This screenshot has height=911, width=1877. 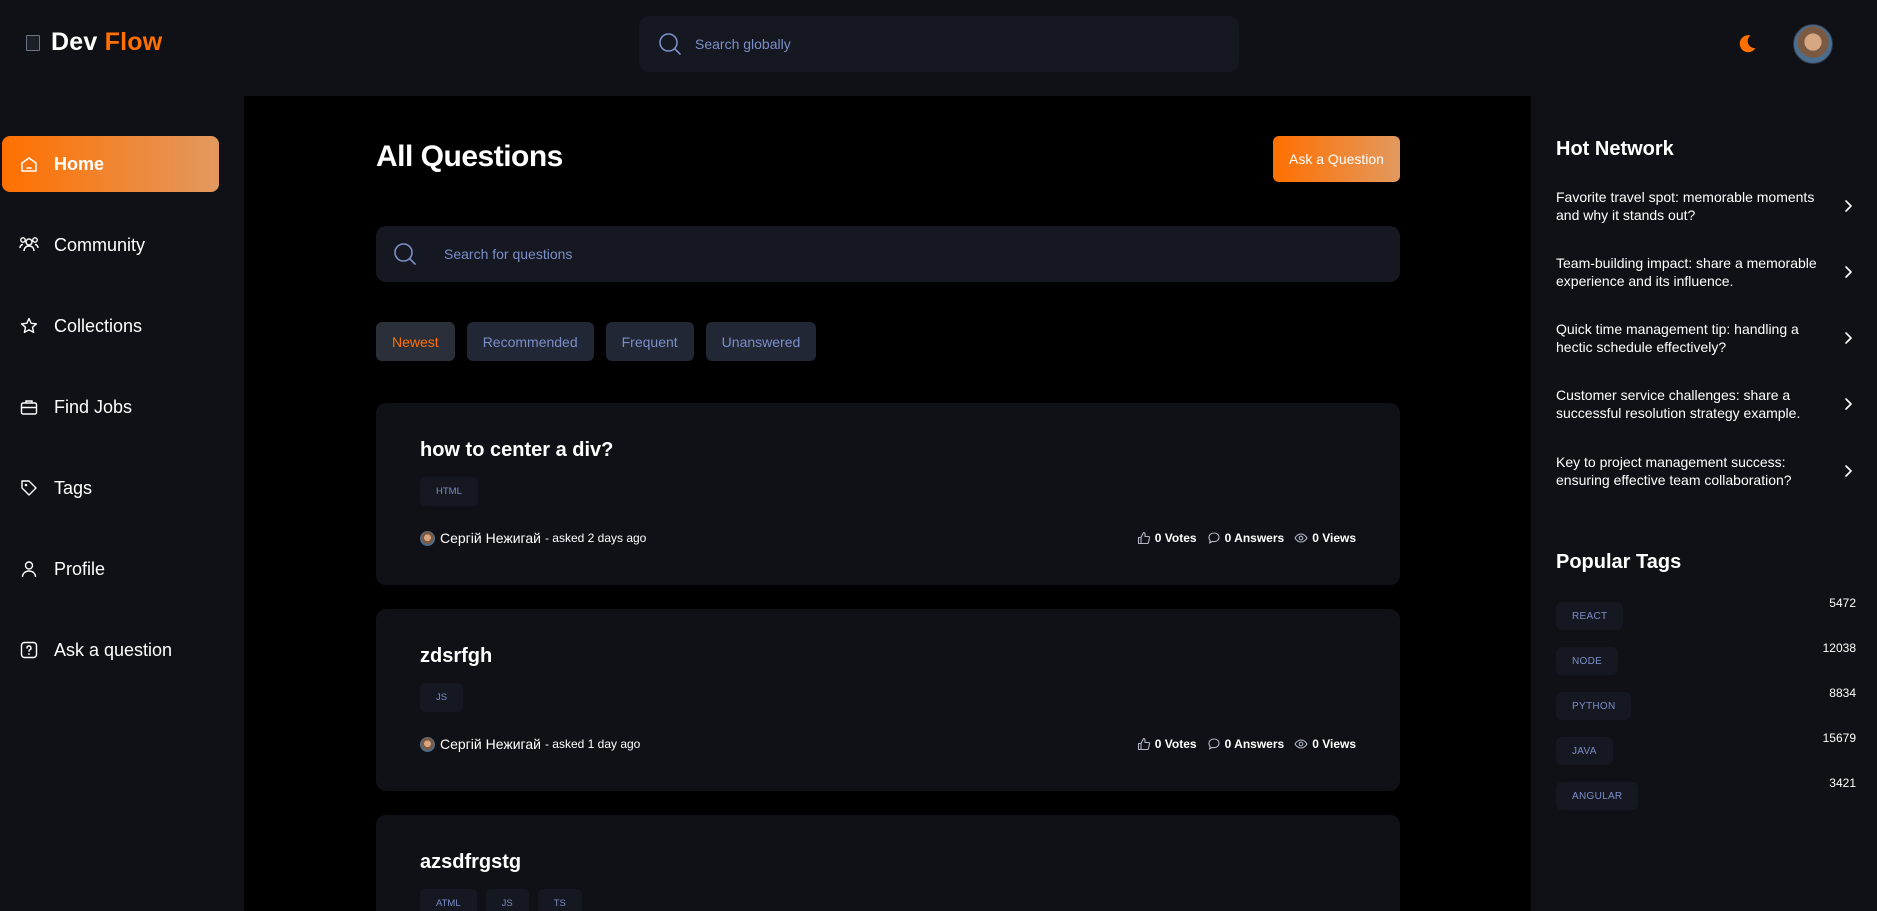 I want to click on popular-tag: JAVA, so click(x=1584, y=751).